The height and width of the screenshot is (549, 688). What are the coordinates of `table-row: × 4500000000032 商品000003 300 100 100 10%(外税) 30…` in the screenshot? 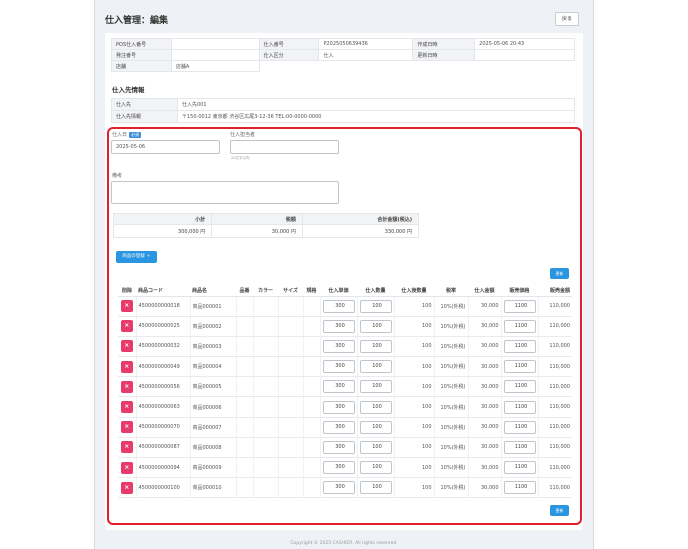 It's located at (345, 347).